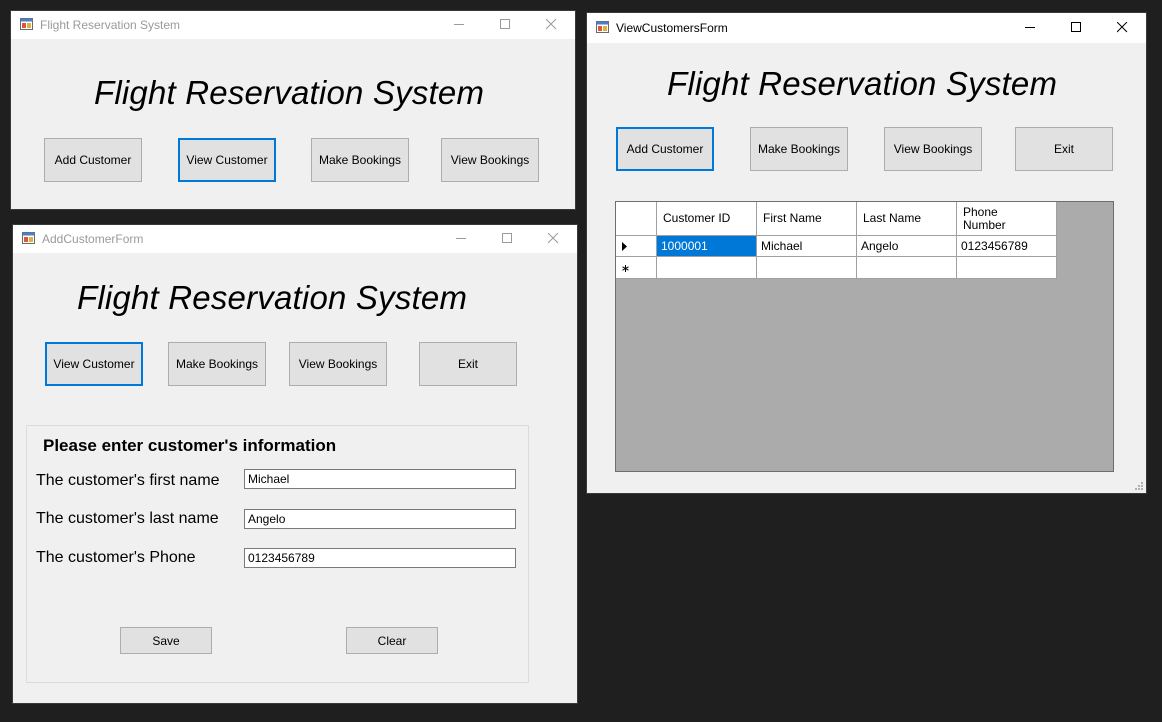  Describe the element at coordinates (707, 219) in the screenshot. I see `column-header: Customer ID` at that location.